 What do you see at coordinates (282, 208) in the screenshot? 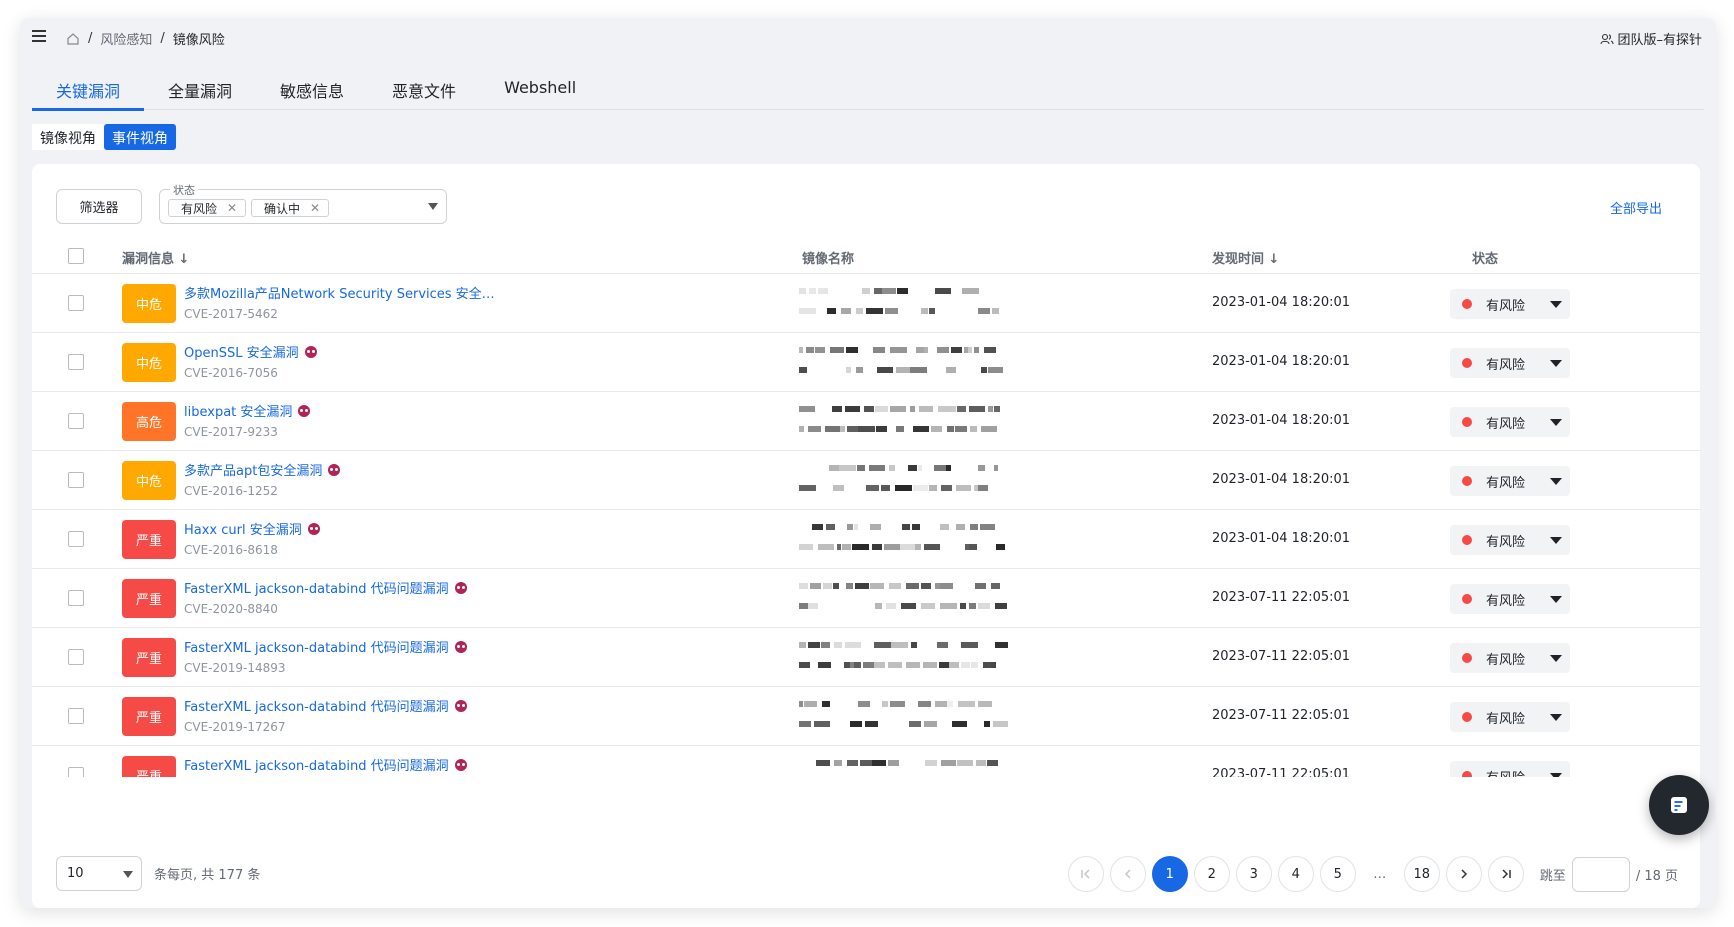
I see `chip-label: 确认中` at bounding box center [282, 208].